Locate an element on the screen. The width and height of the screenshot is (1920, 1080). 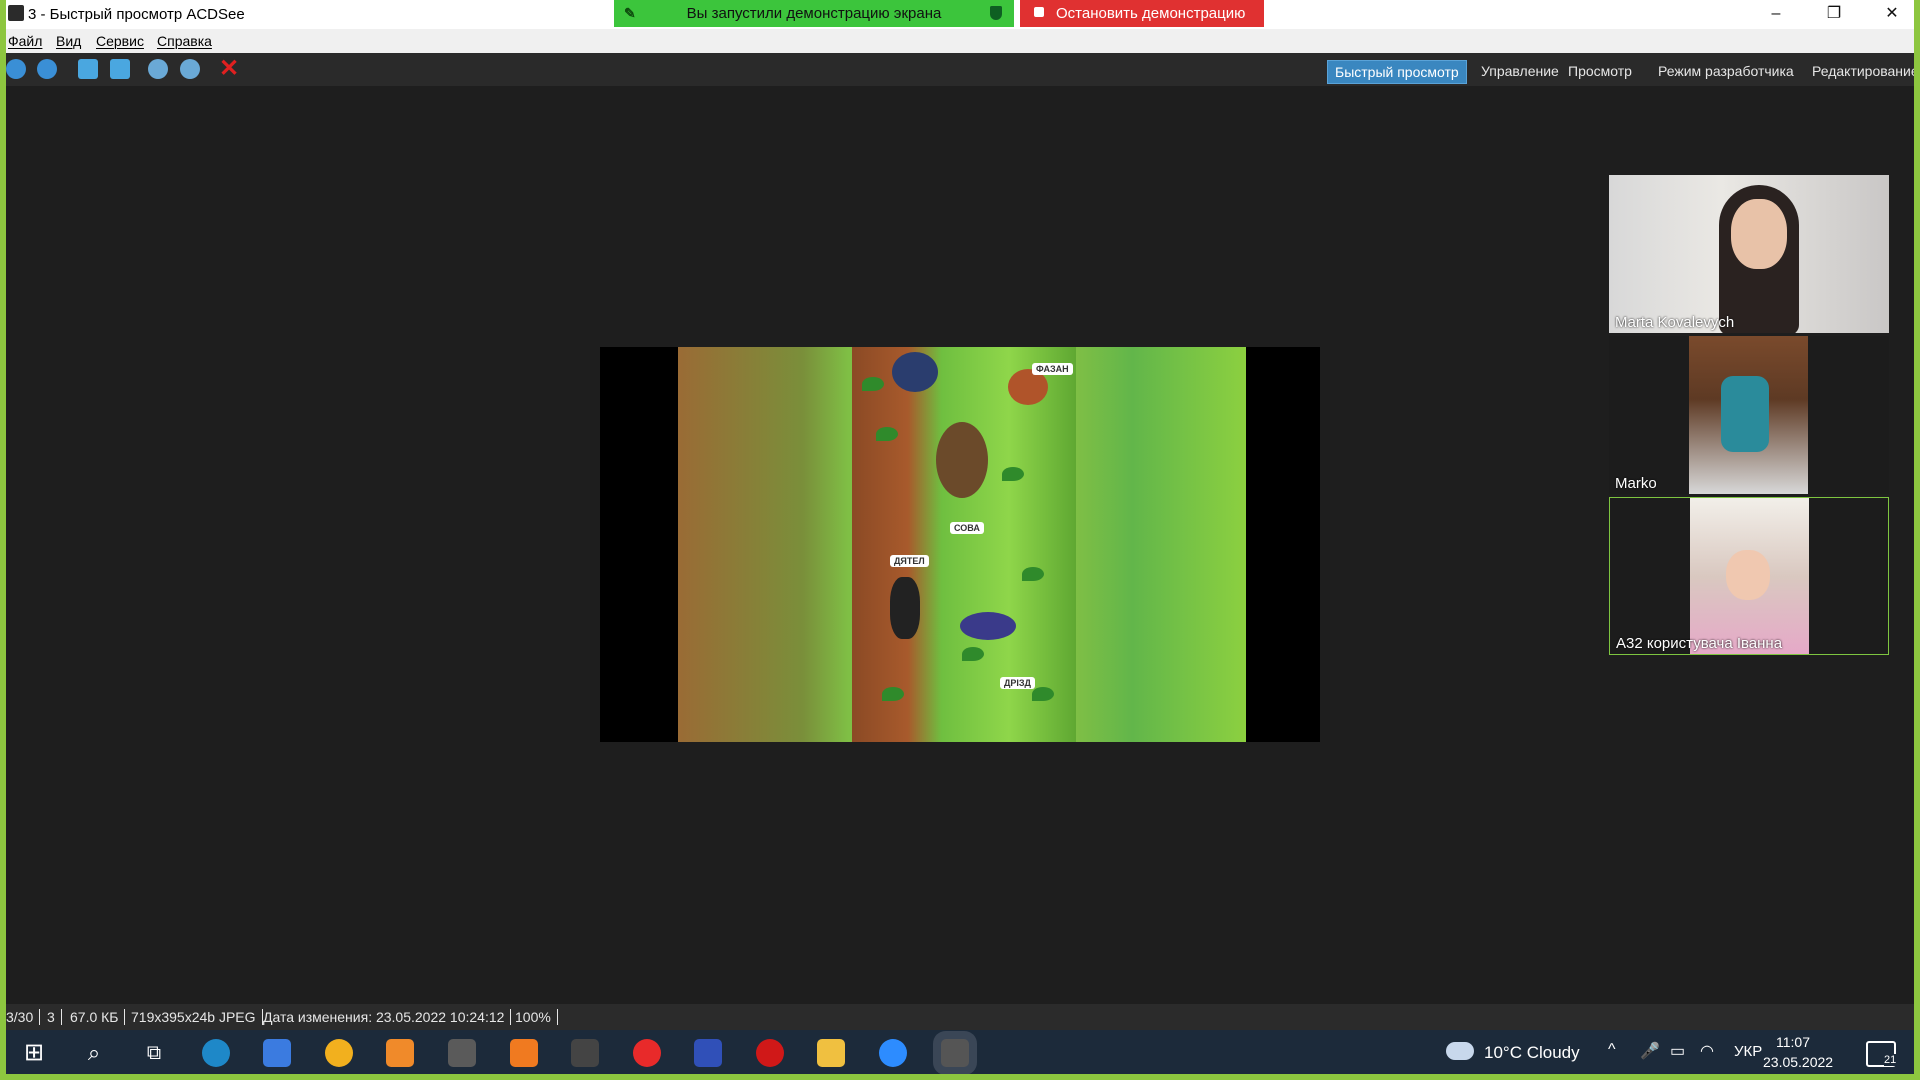
child-figure is located at coordinates (1745, 414).